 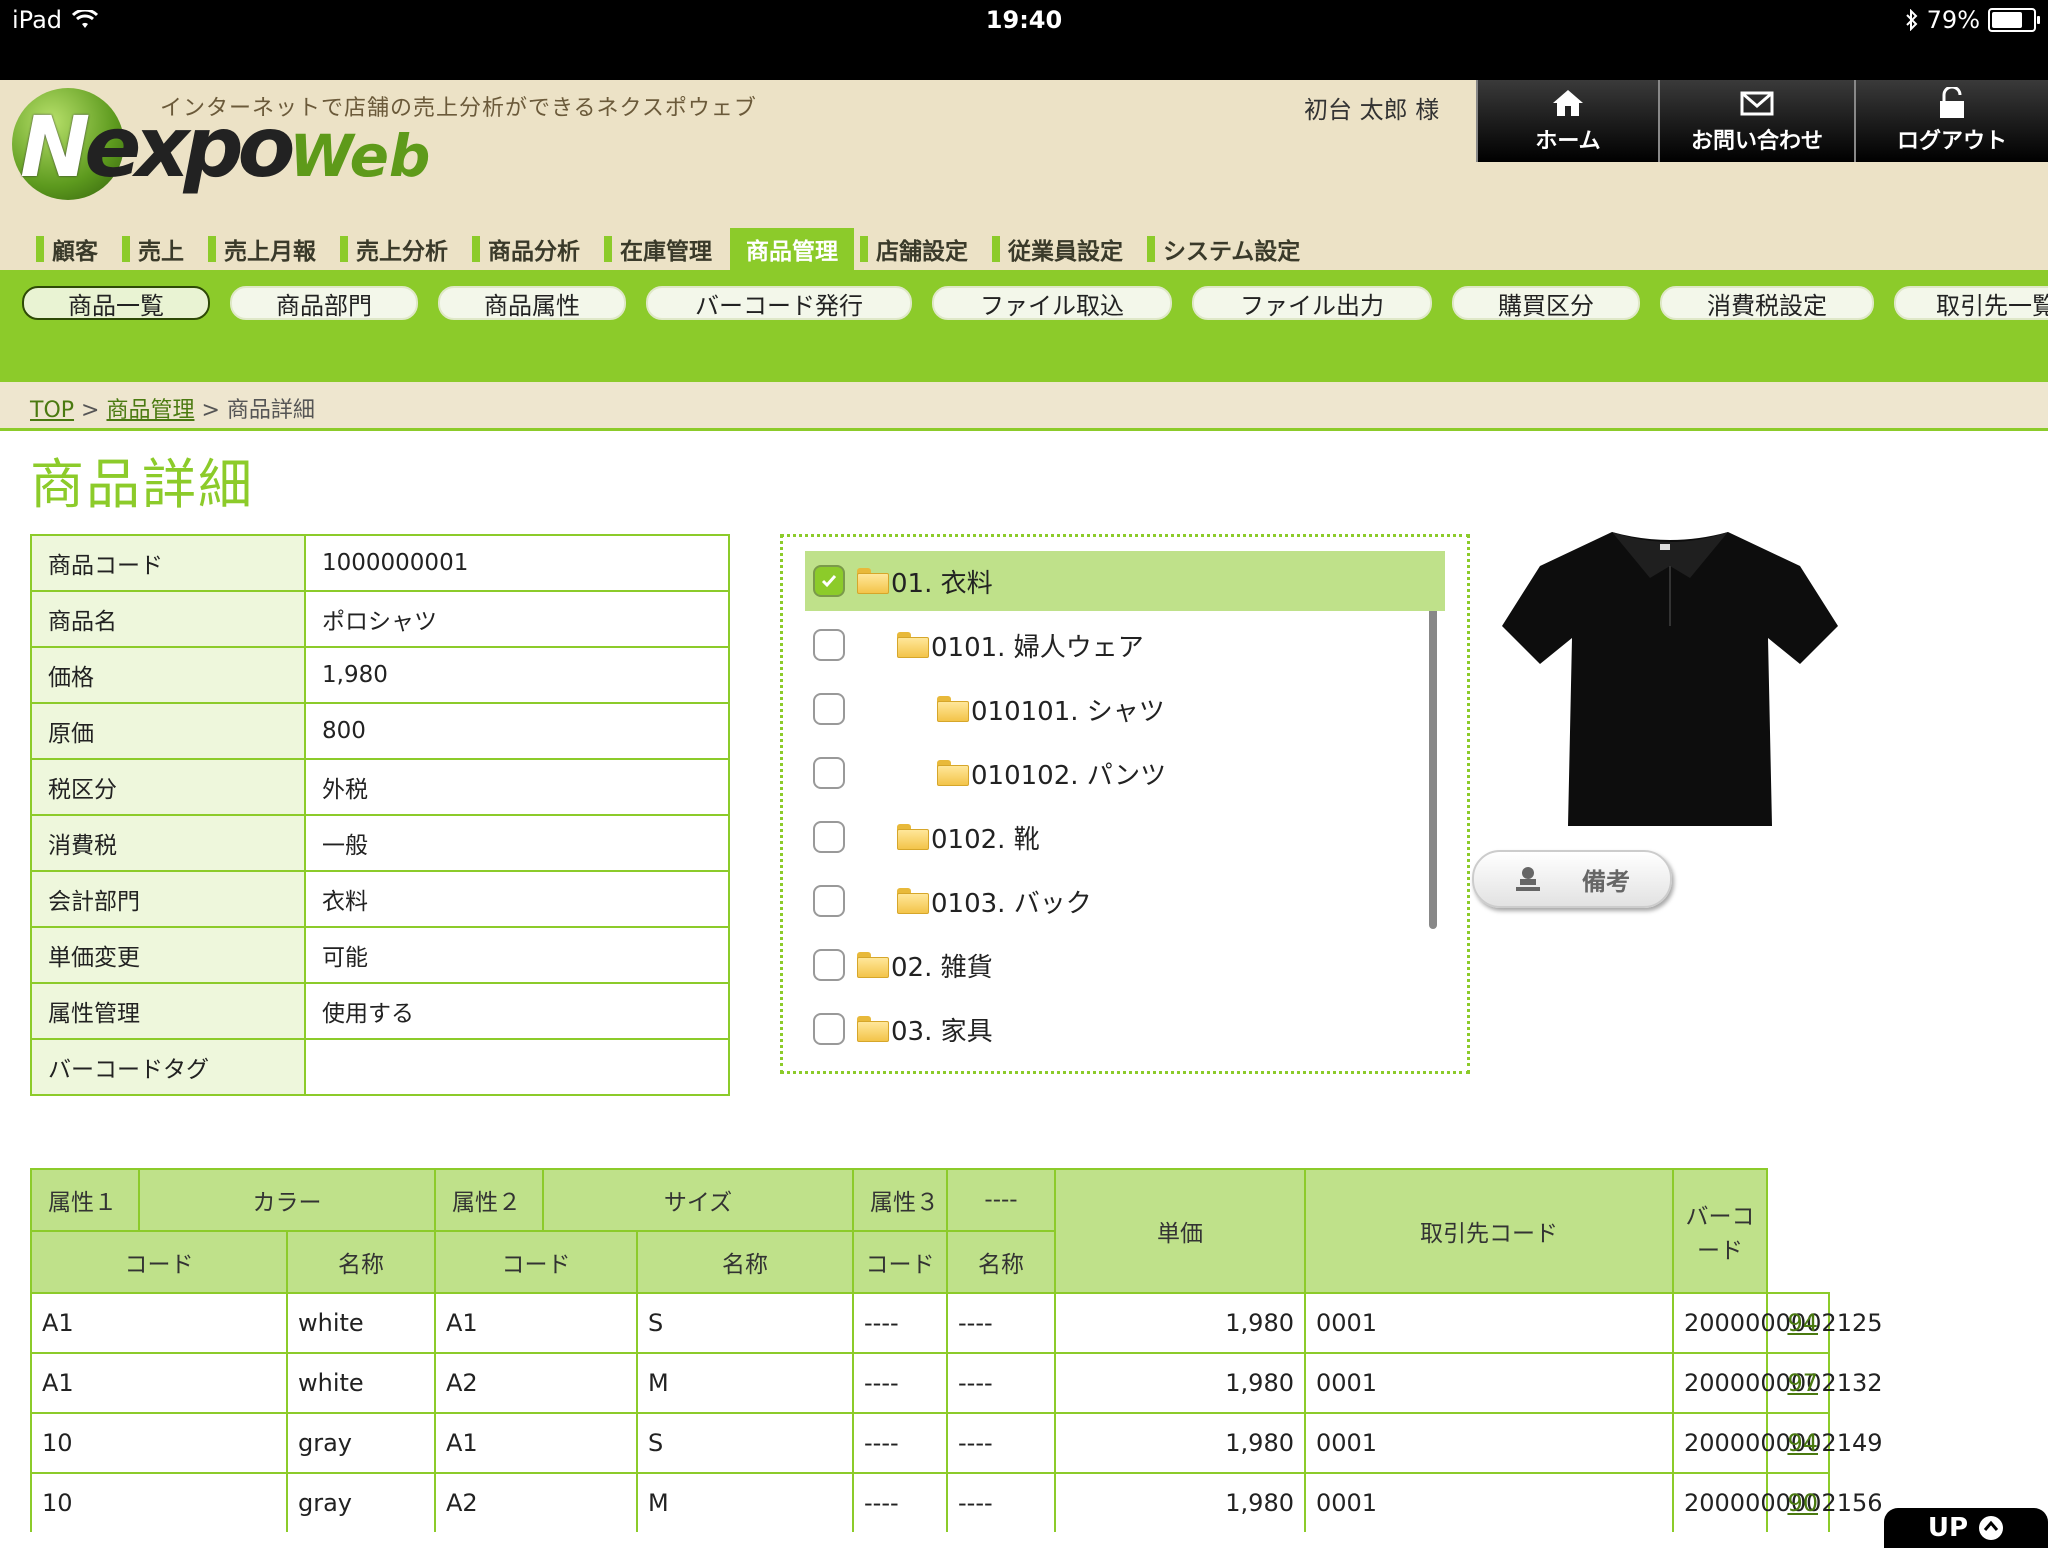 What do you see at coordinates (922, 837) in the screenshot?
I see `tree-node: 0102. 靴` at bounding box center [922, 837].